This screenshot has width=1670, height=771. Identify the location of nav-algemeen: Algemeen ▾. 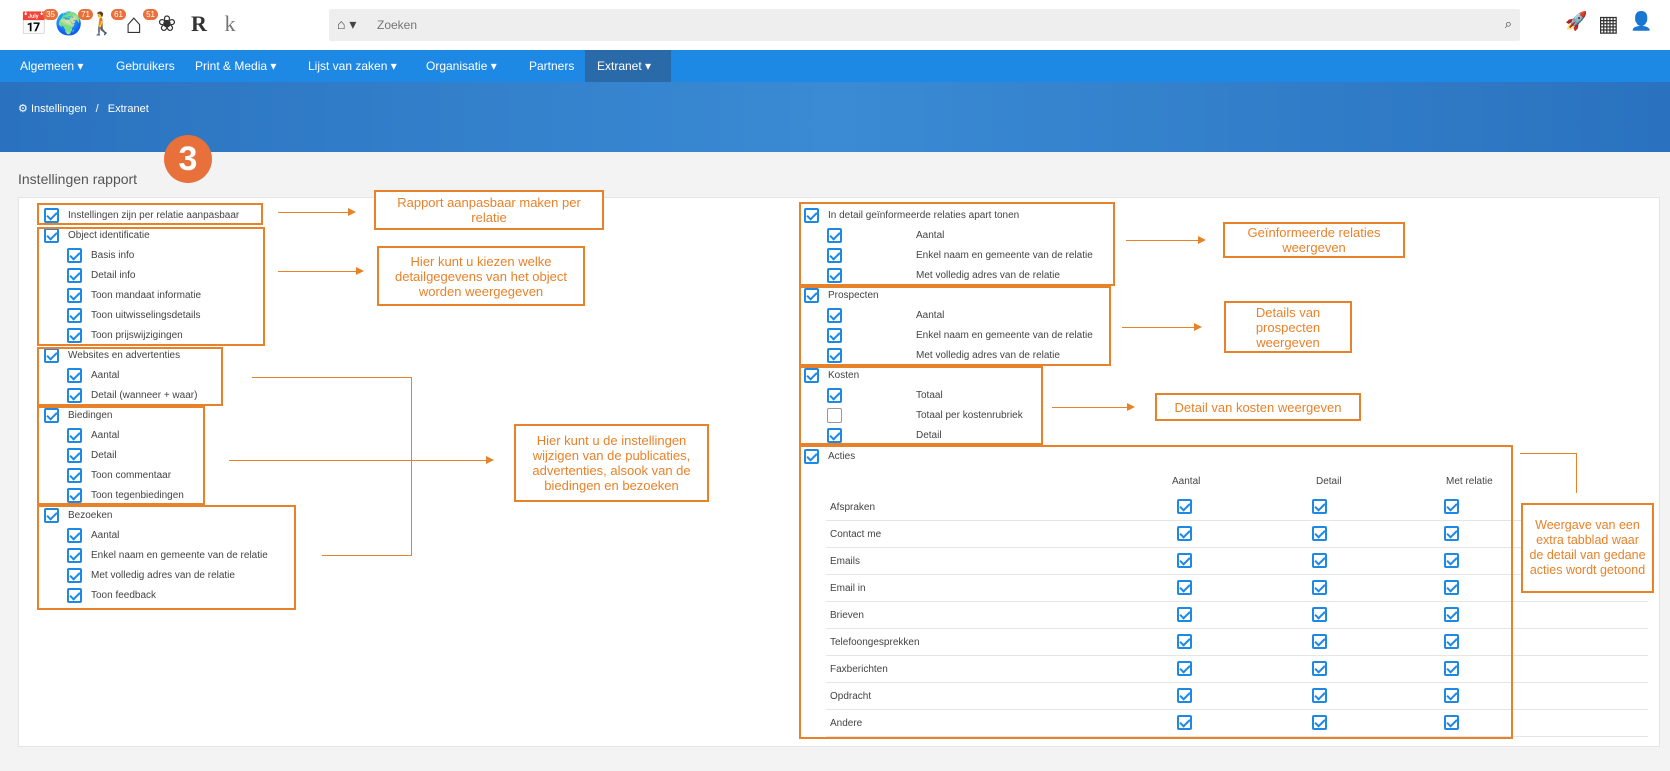
(51, 66).